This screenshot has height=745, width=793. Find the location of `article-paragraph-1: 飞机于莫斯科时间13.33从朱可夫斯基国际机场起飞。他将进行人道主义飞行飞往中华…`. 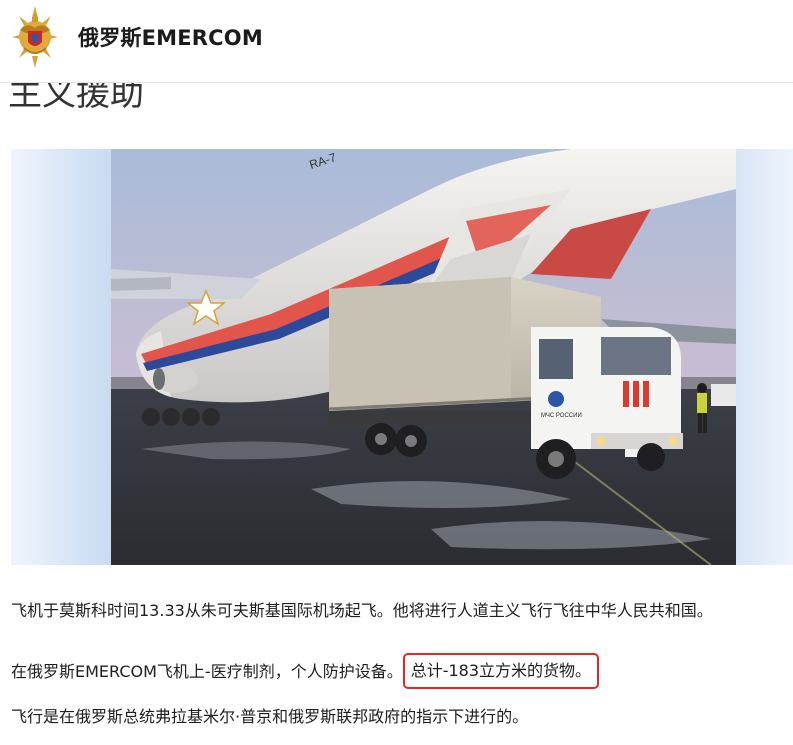

article-paragraph-1: 飞机于莫斯科时间13.33从朱可夫斯基国际机场起飞。他将进行人道主义飞行飞往中华… is located at coordinates (362, 610).